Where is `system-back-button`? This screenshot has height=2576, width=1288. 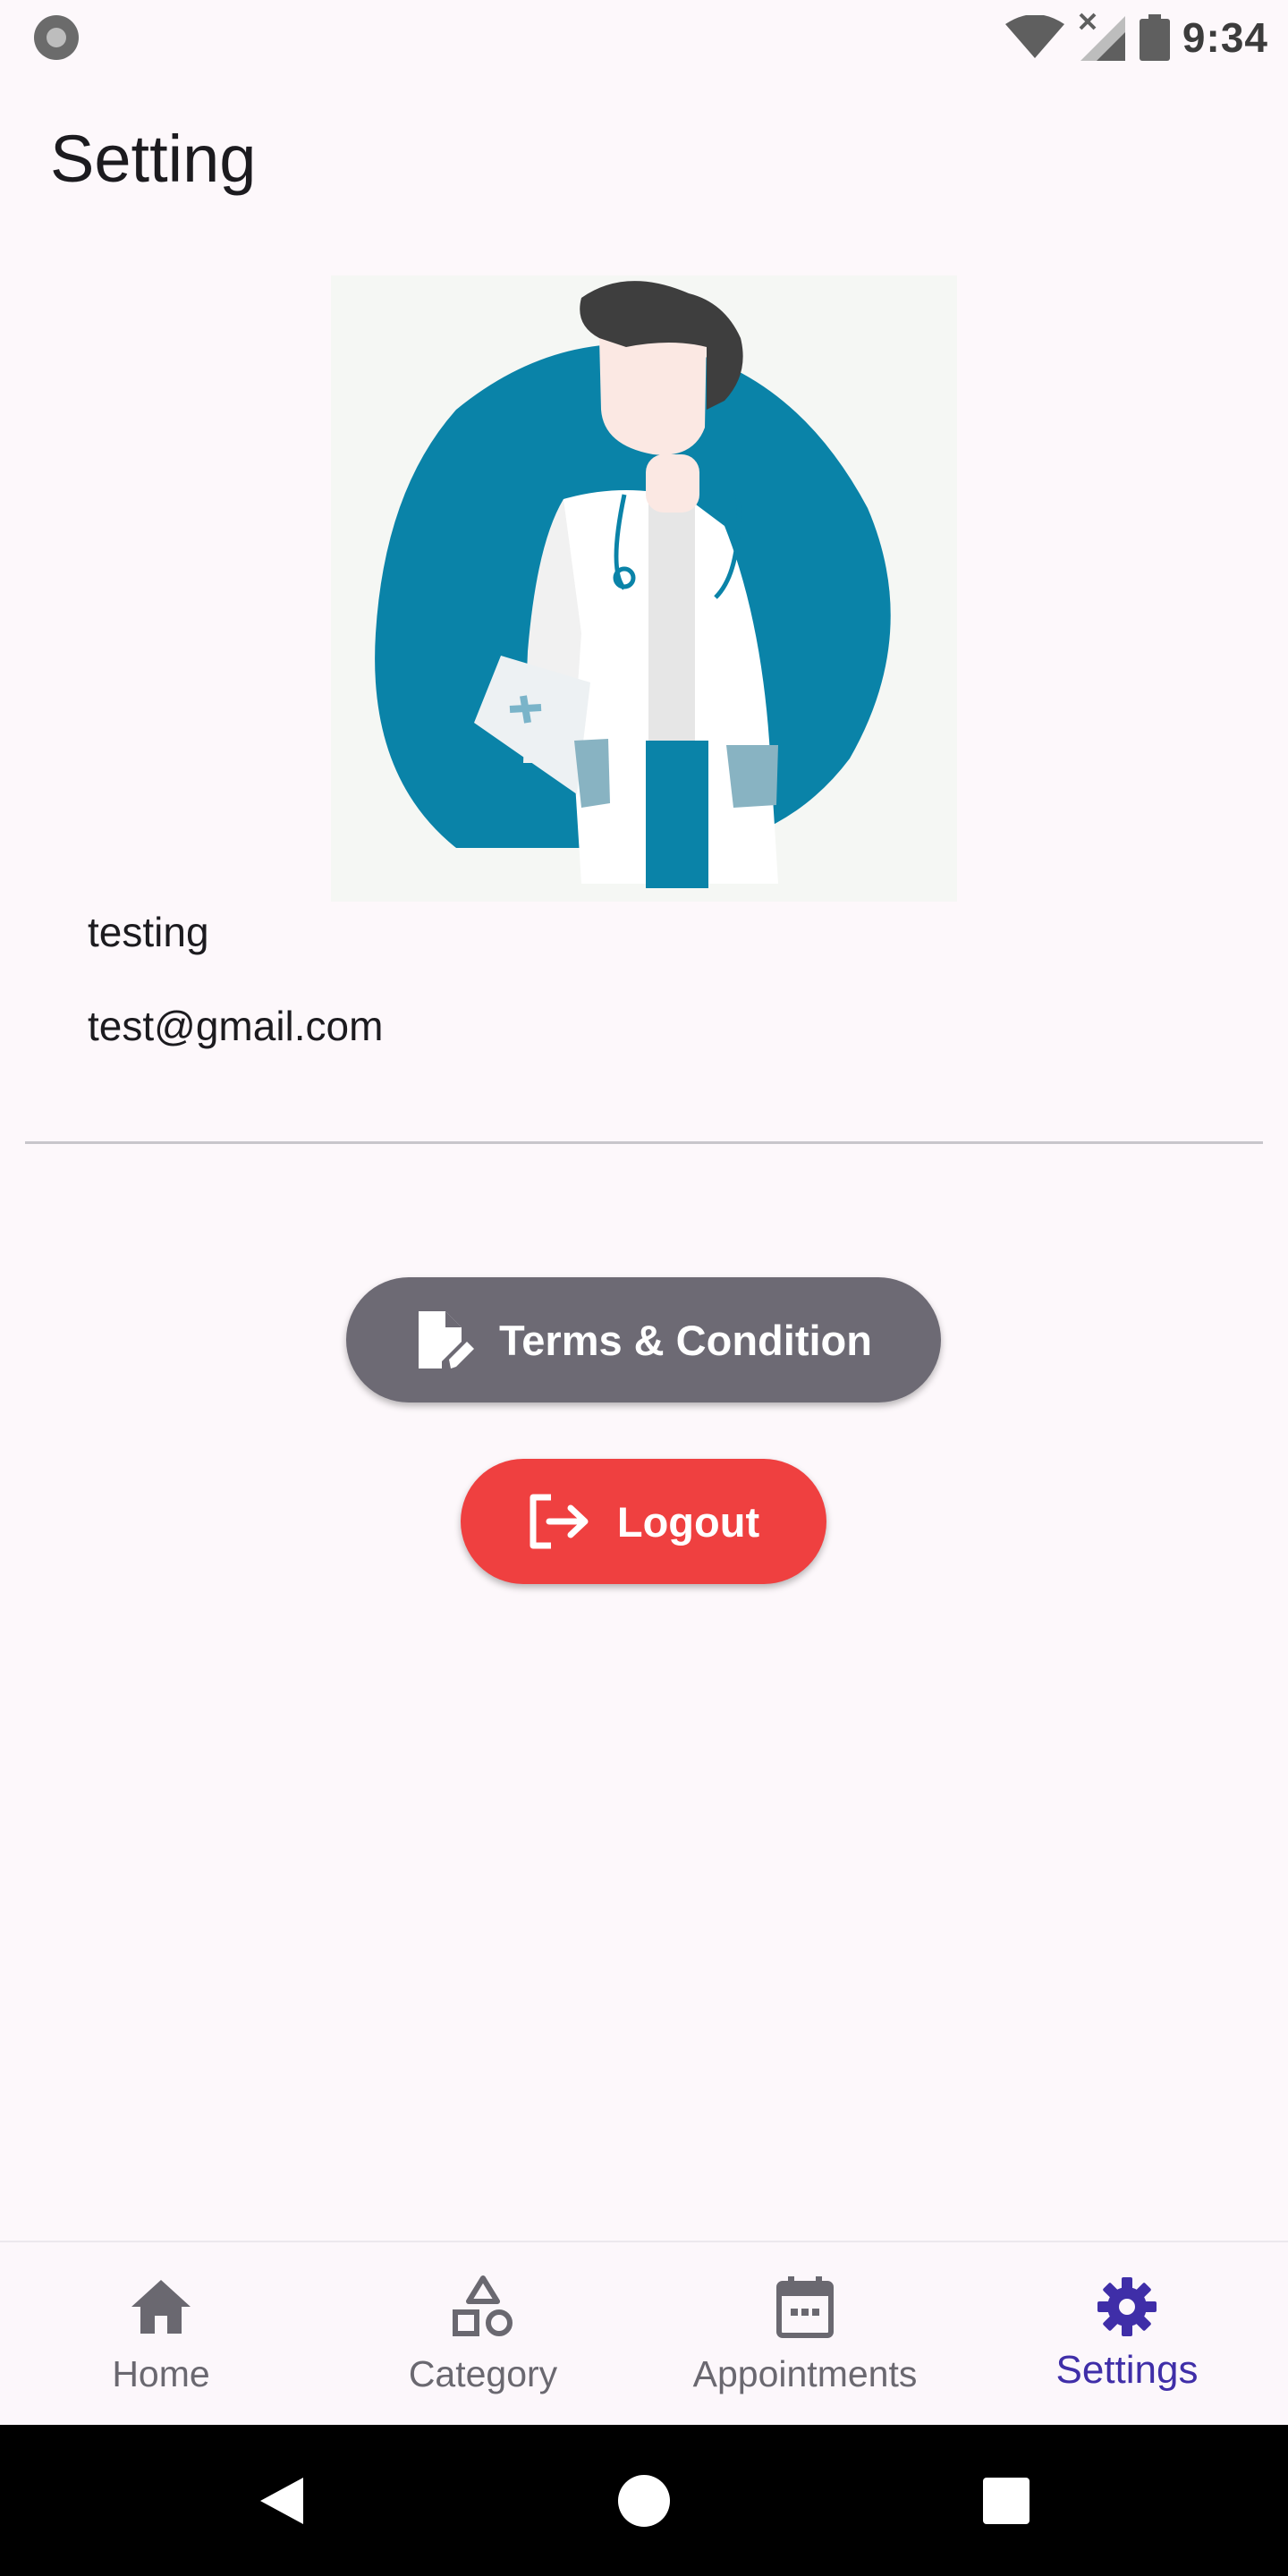
system-back-button is located at coordinates (281, 2500).